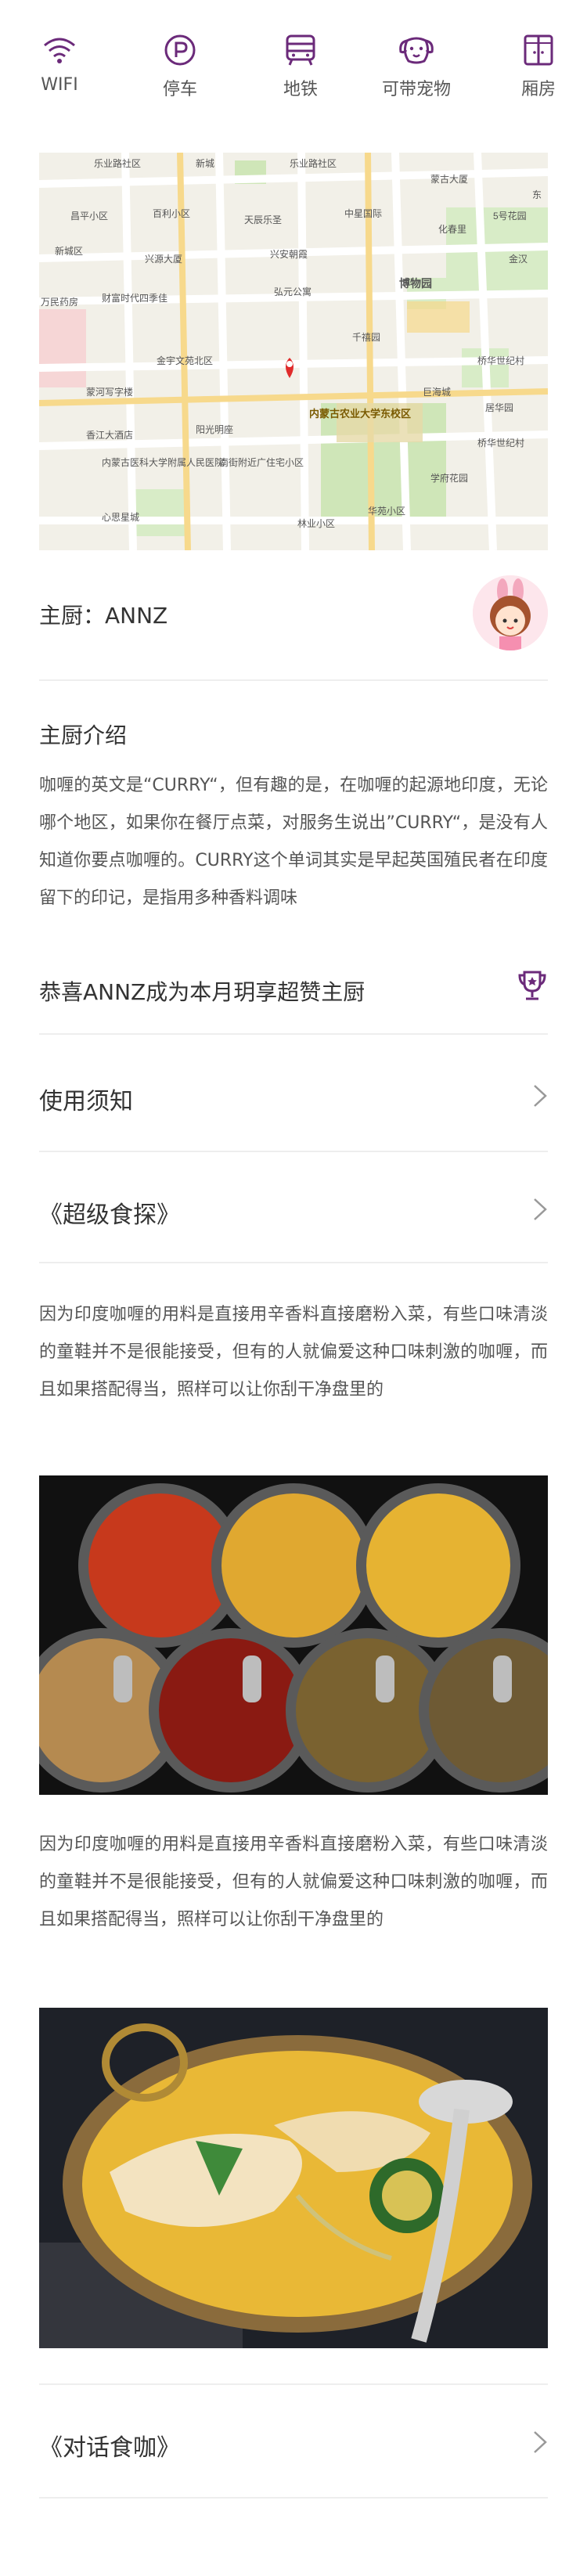 This screenshot has width=587, height=2576. What do you see at coordinates (316, 523) in the screenshot?
I see `map-label: 林业小区` at bounding box center [316, 523].